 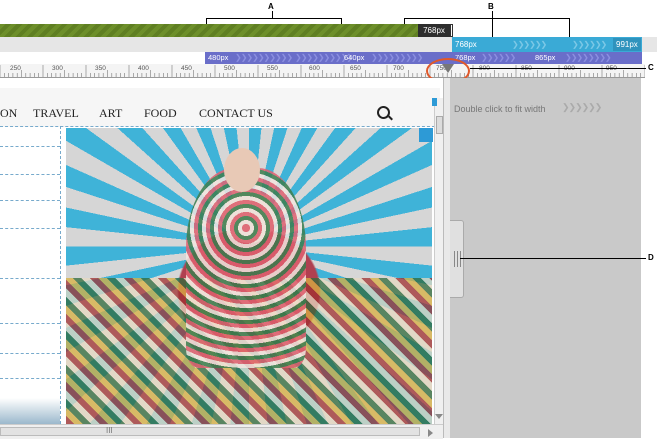 I want to click on breakpoint-current-label: 768px, so click(x=434, y=30).